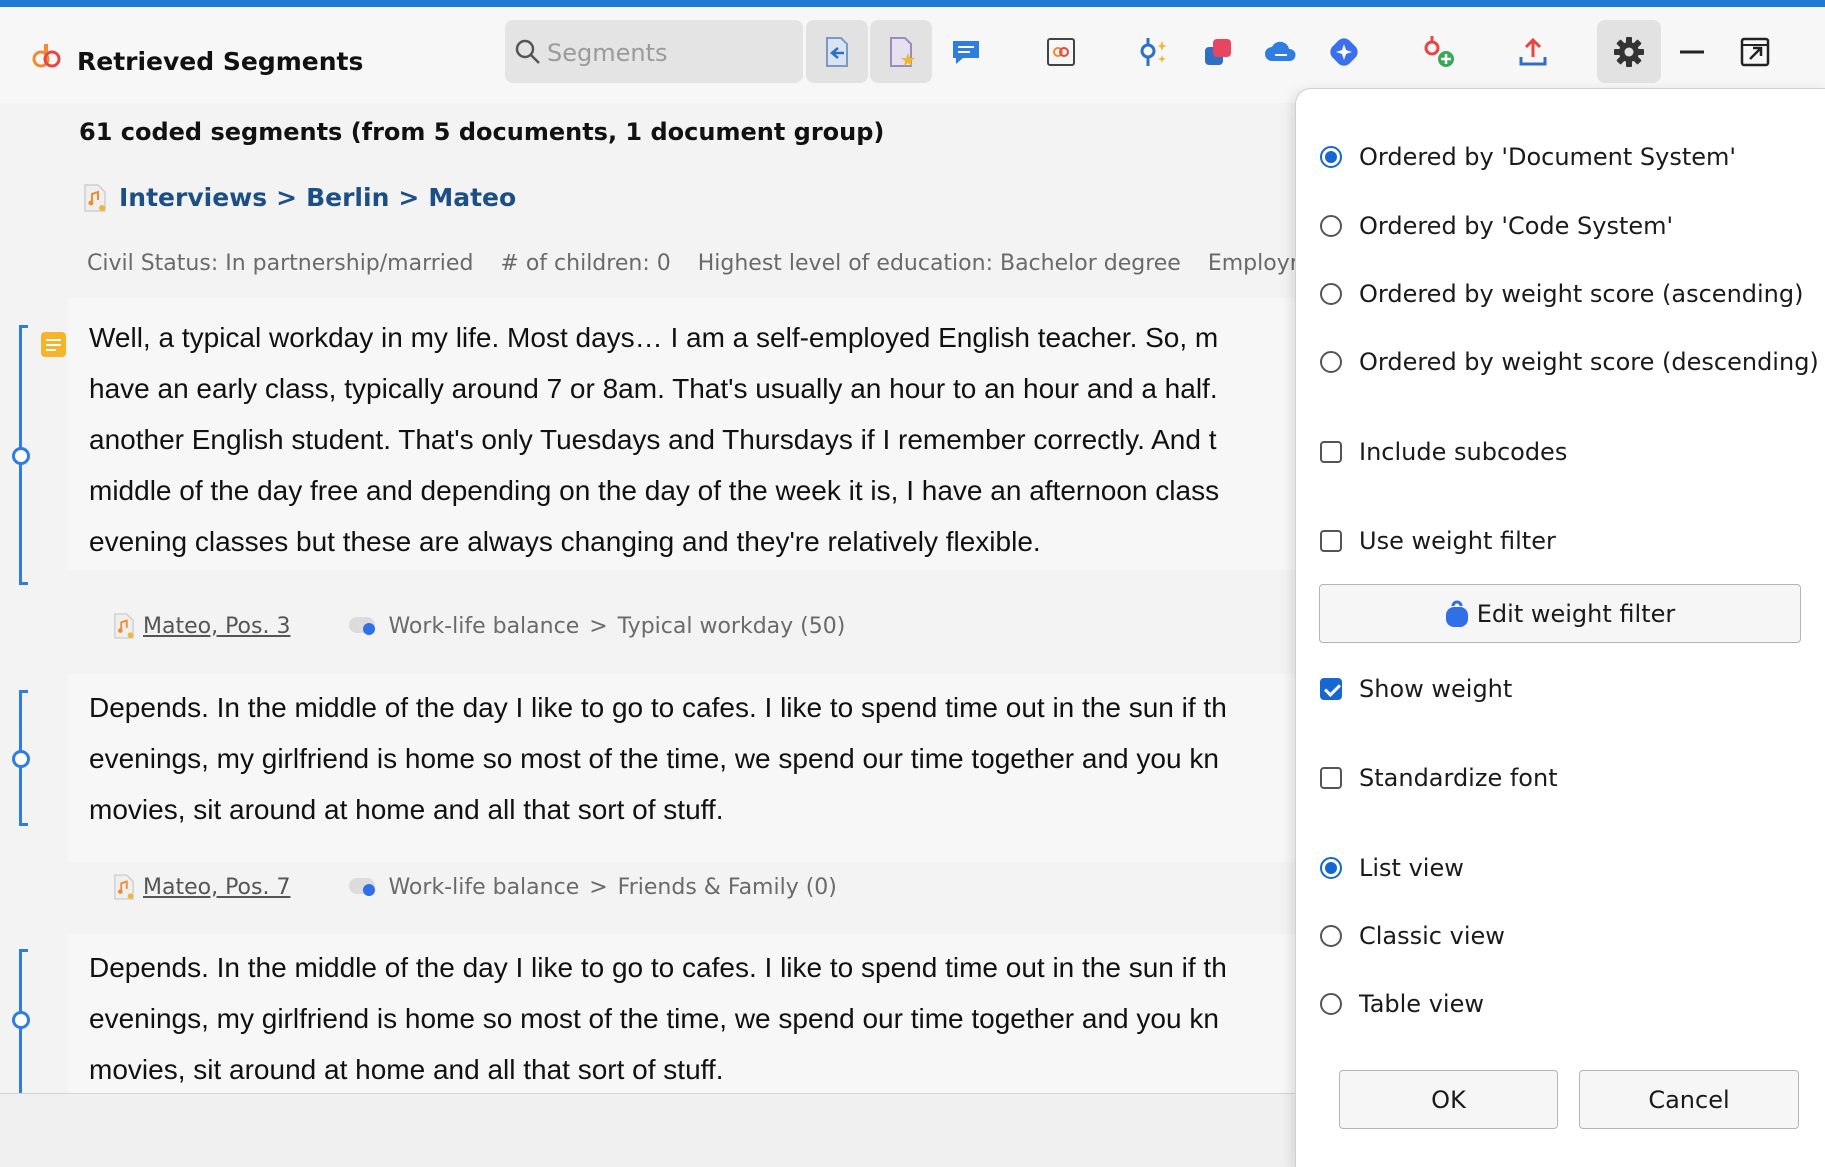 This screenshot has height=1167, width=1825. What do you see at coordinates (1392, 868) in the screenshot?
I see `option-list-view: List view` at bounding box center [1392, 868].